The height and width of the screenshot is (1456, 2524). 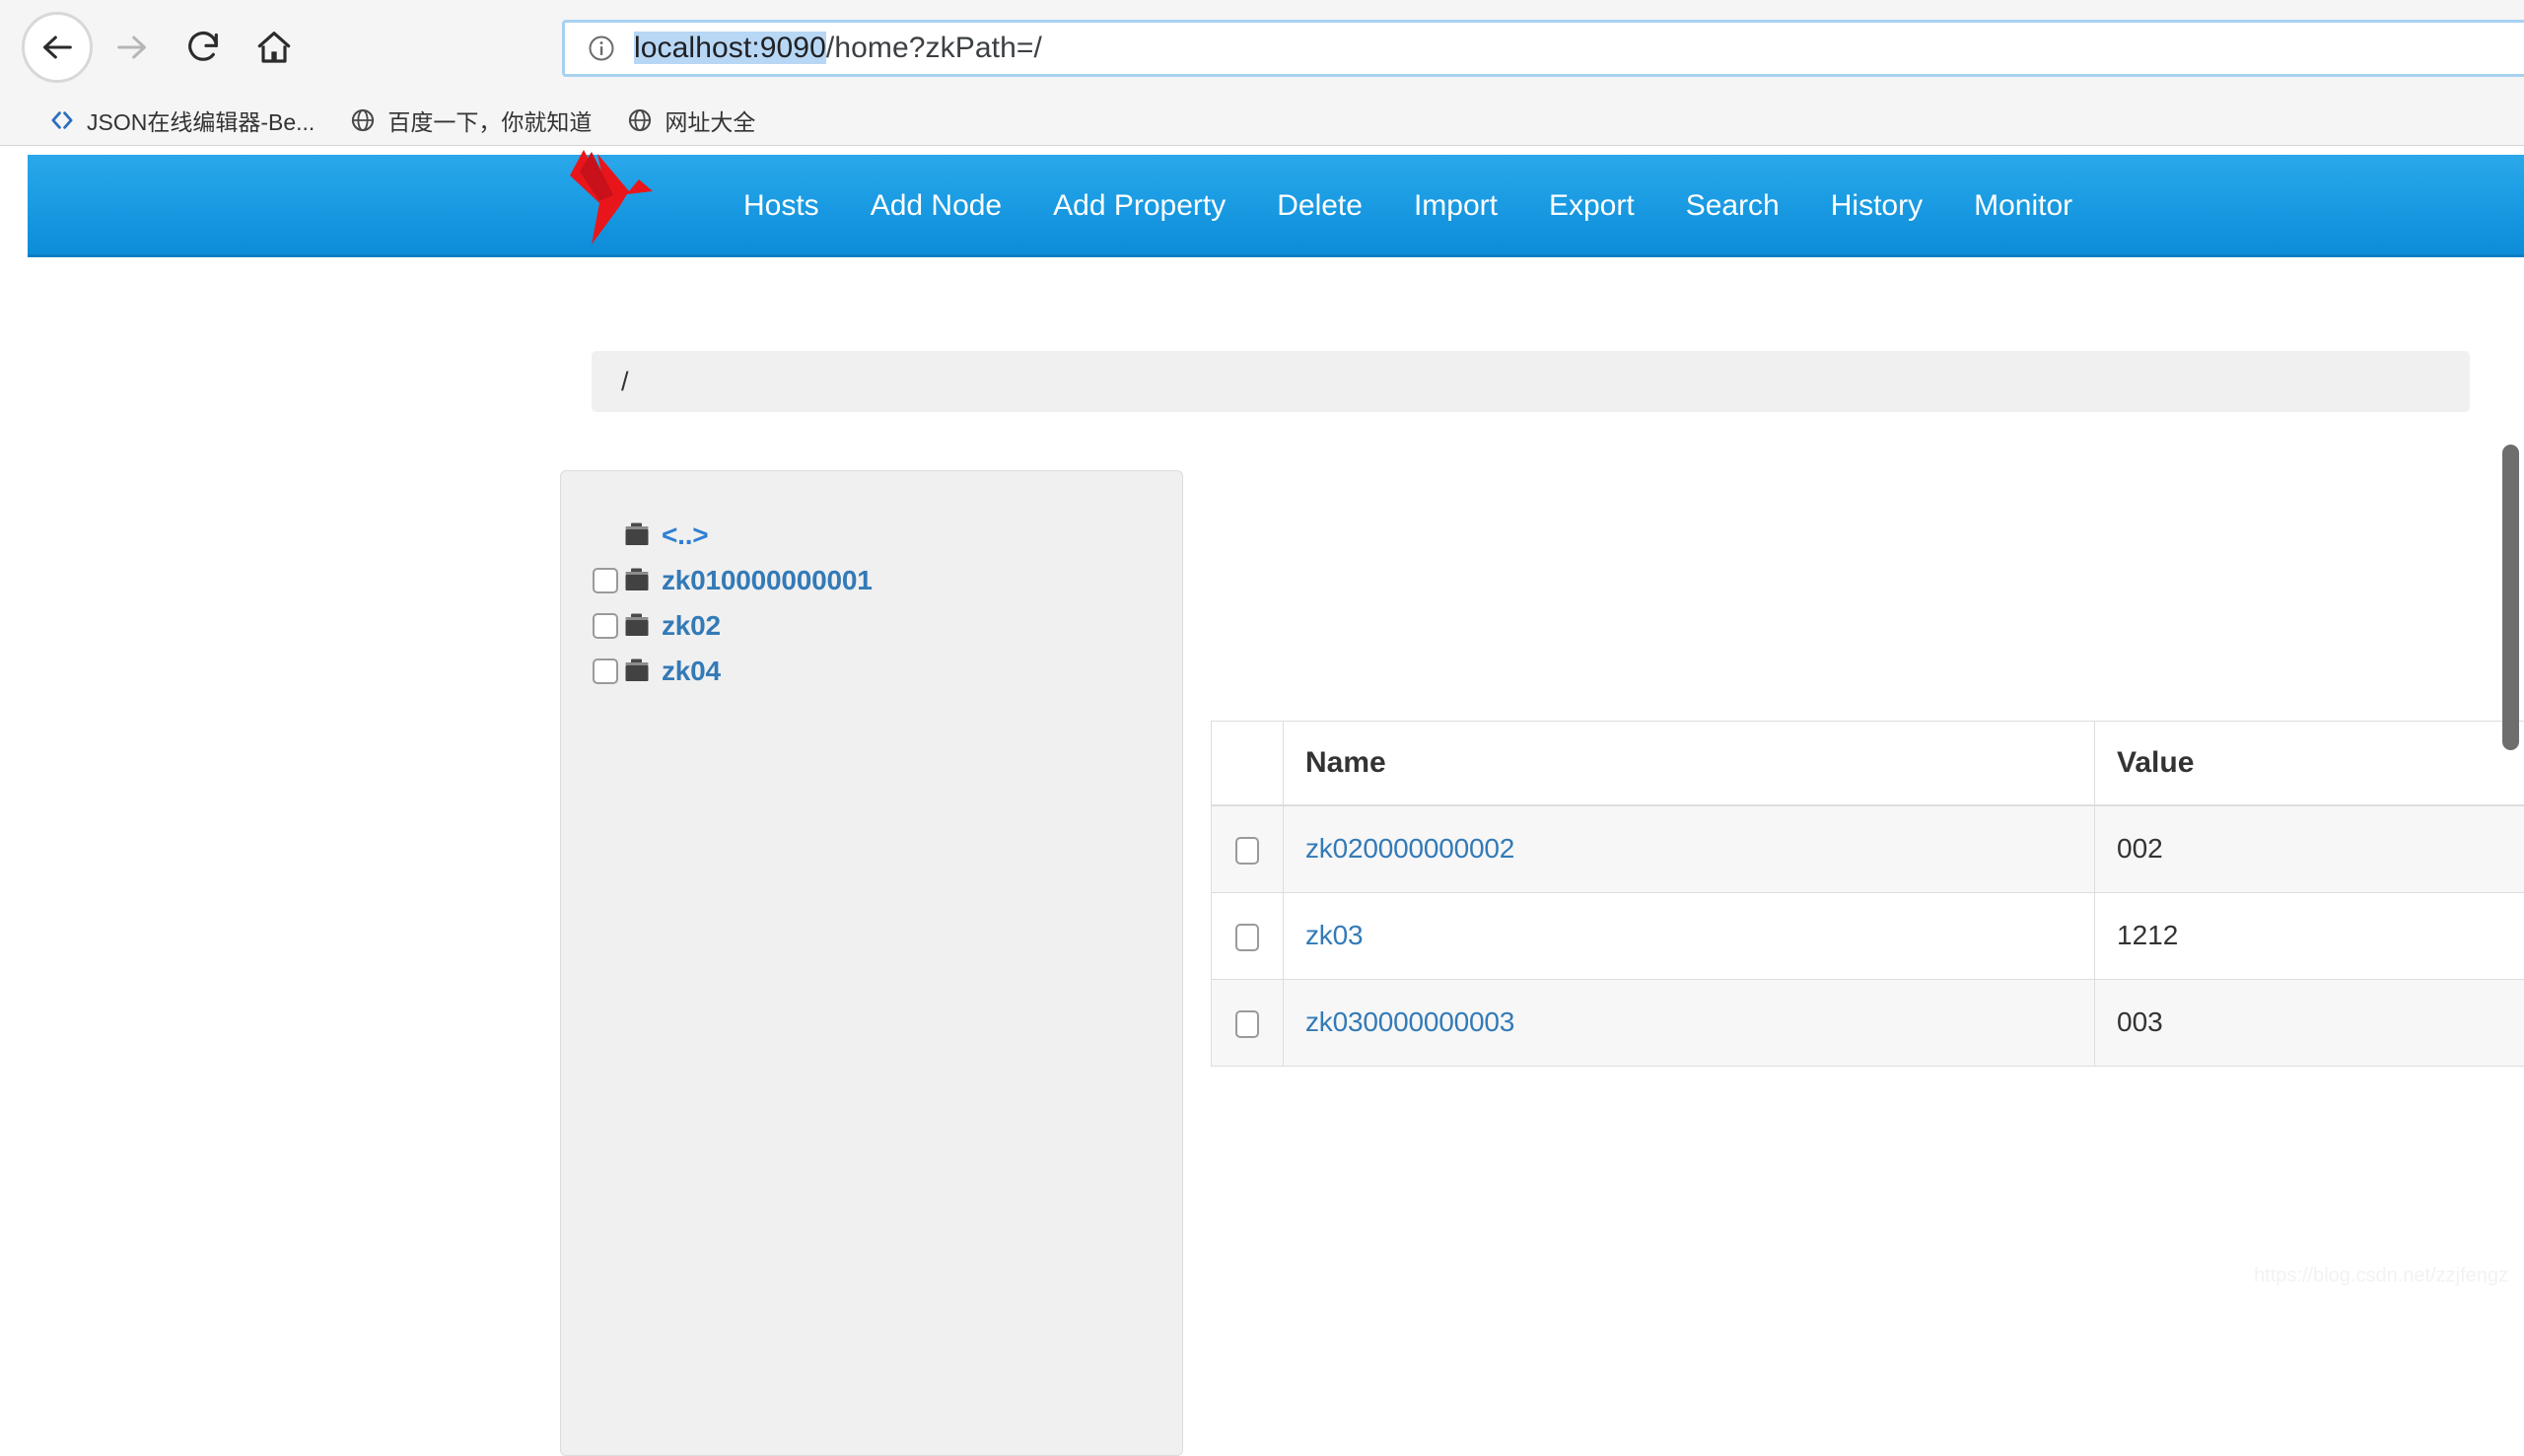 What do you see at coordinates (1531, 381) in the screenshot?
I see `breadcrumb: /` at bounding box center [1531, 381].